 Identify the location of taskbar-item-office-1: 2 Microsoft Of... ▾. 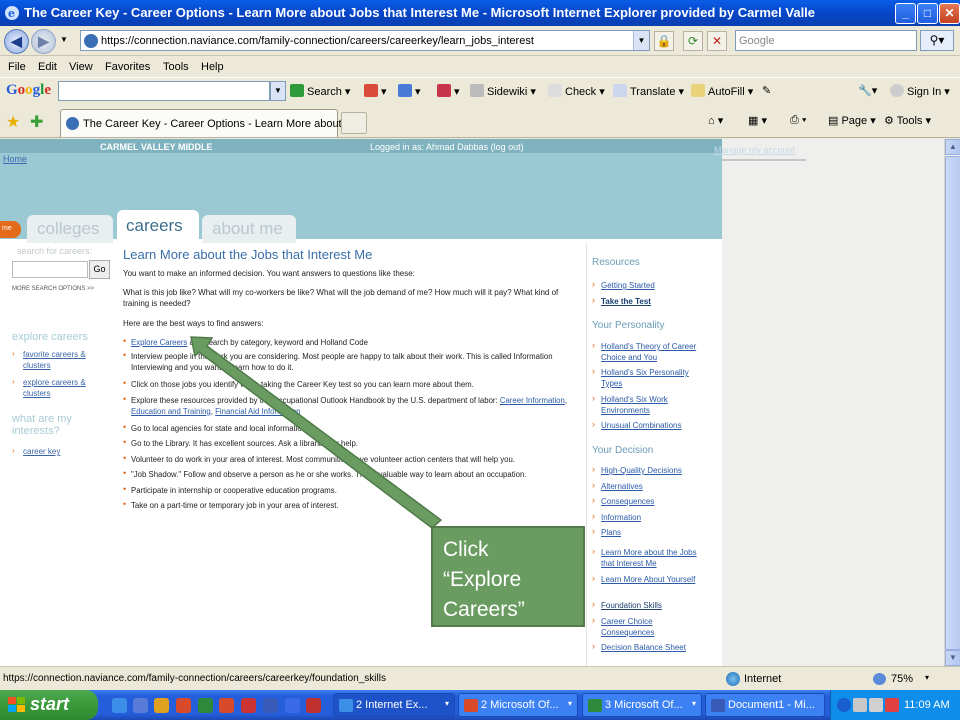
(518, 705).